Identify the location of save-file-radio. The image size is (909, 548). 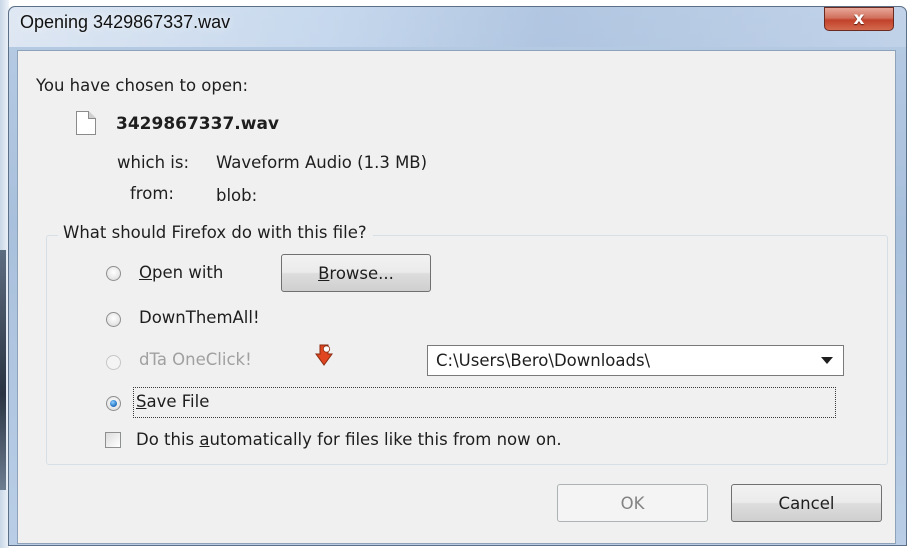
(113, 403).